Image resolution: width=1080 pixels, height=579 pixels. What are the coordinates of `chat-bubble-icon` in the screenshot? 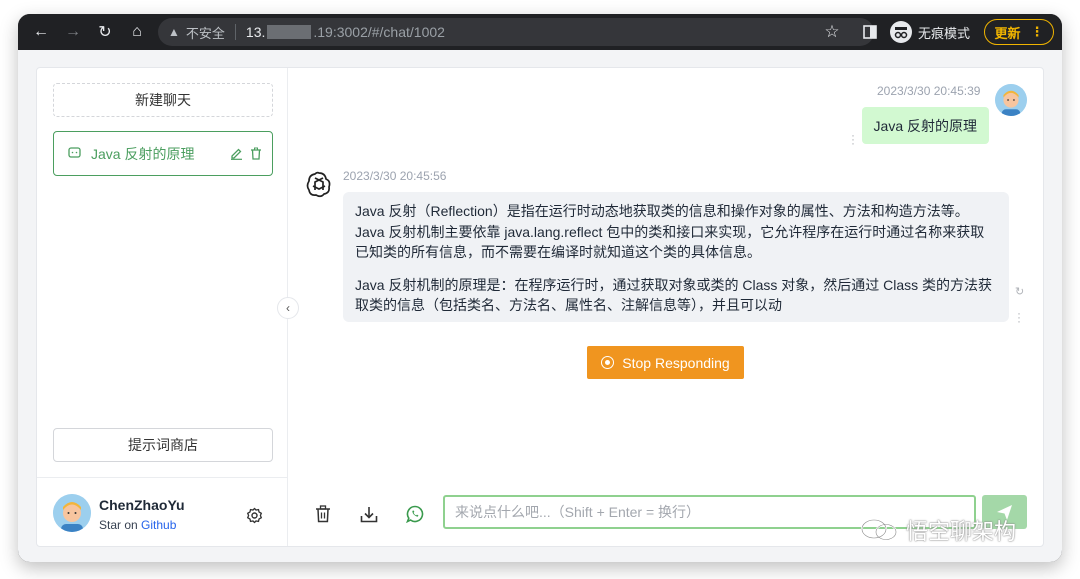 It's located at (74, 154).